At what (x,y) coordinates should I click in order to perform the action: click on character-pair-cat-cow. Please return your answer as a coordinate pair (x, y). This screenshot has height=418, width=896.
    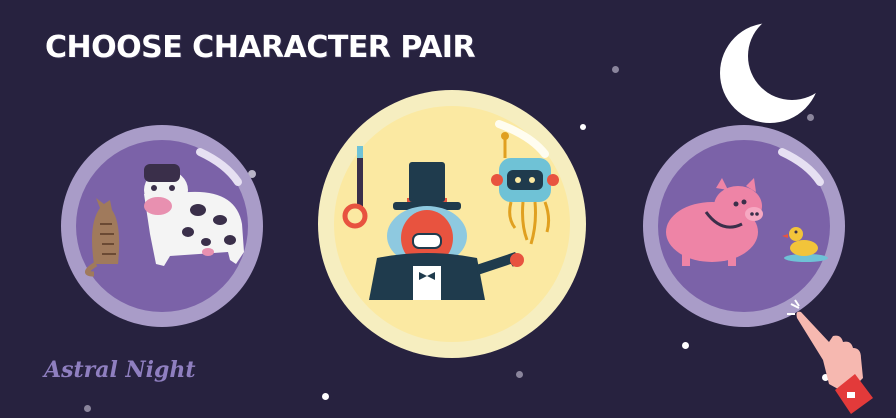
    Looking at the image, I should click on (162, 226).